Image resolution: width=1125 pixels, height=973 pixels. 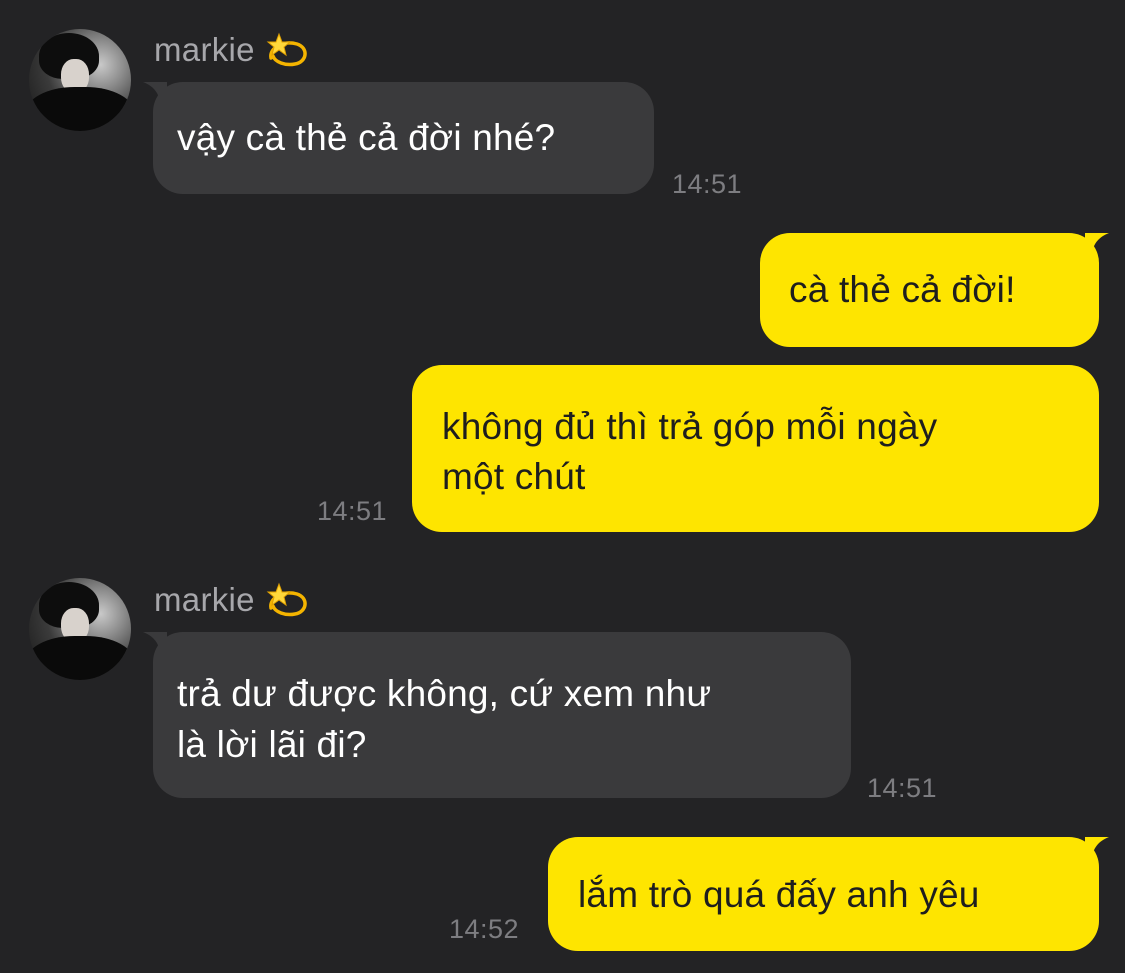 What do you see at coordinates (484, 929) in the screenshot?
I see `message-timestamp: 14:52` at bounding box center [484, 929].